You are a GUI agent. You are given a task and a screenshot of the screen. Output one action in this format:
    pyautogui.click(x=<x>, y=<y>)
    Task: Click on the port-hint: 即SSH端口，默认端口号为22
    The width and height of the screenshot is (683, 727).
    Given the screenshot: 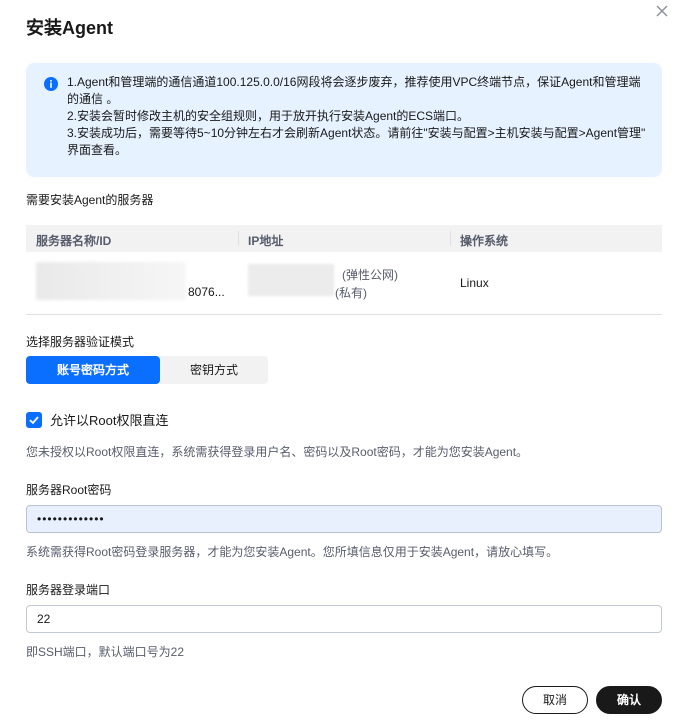 What is the action you would take?
    pyautogui.click(x=105, y=652)
    